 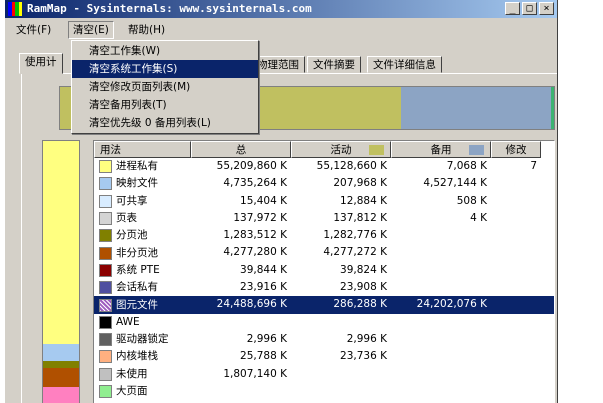 I want to click on standby-segment, so click(x=476, y=108).